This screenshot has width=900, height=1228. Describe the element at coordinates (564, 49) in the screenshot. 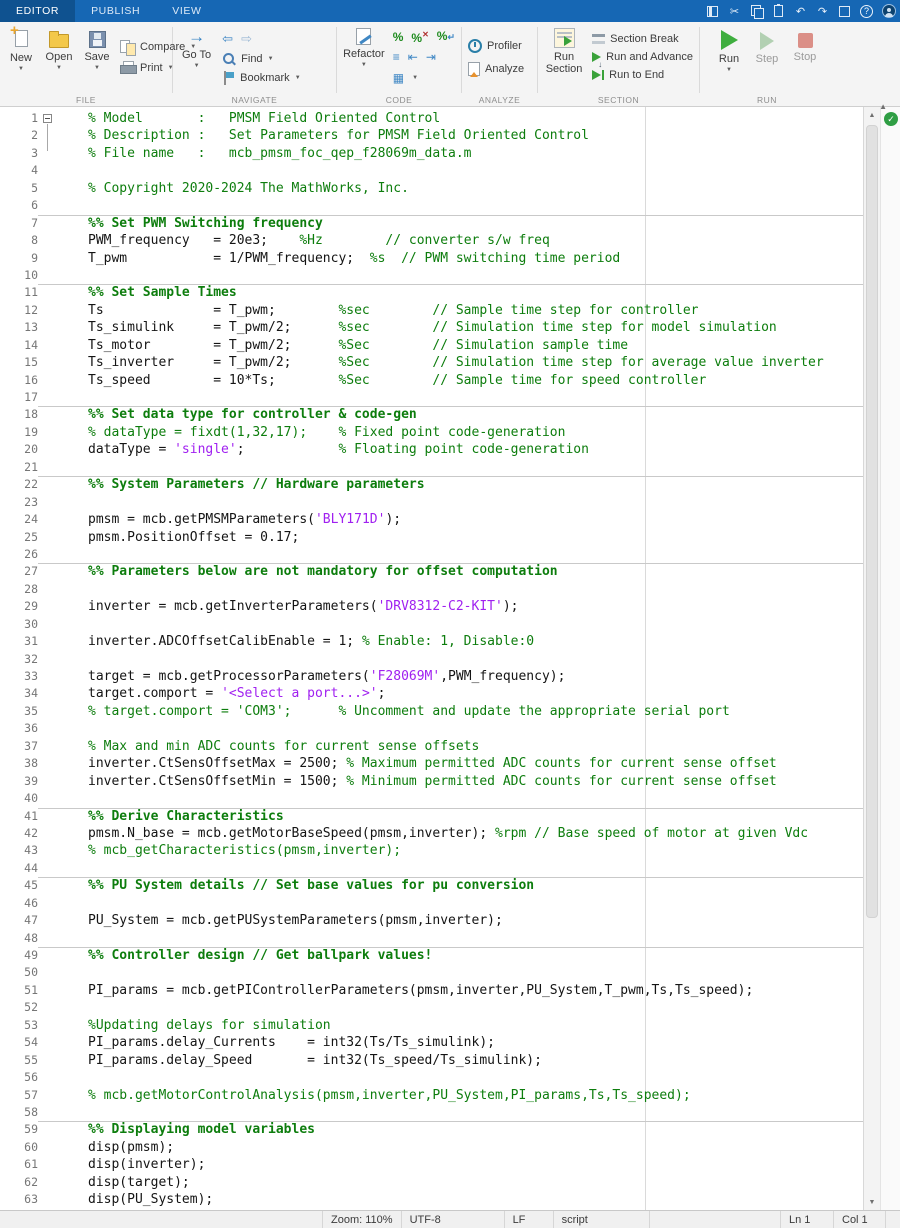

I see `run-section-button: Run Section` at that location.